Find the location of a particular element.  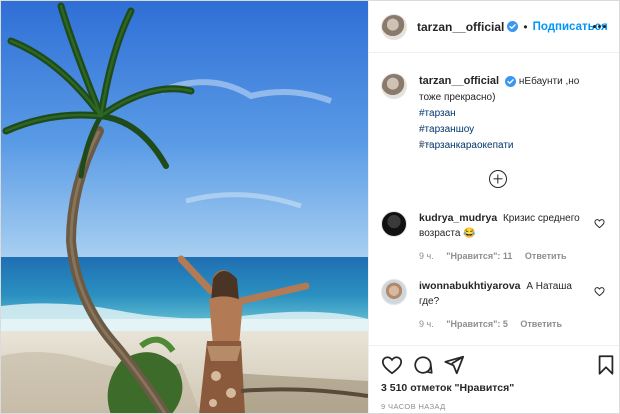

comment-likes: "Нравится": 11 is located at coordinates (479, 256).